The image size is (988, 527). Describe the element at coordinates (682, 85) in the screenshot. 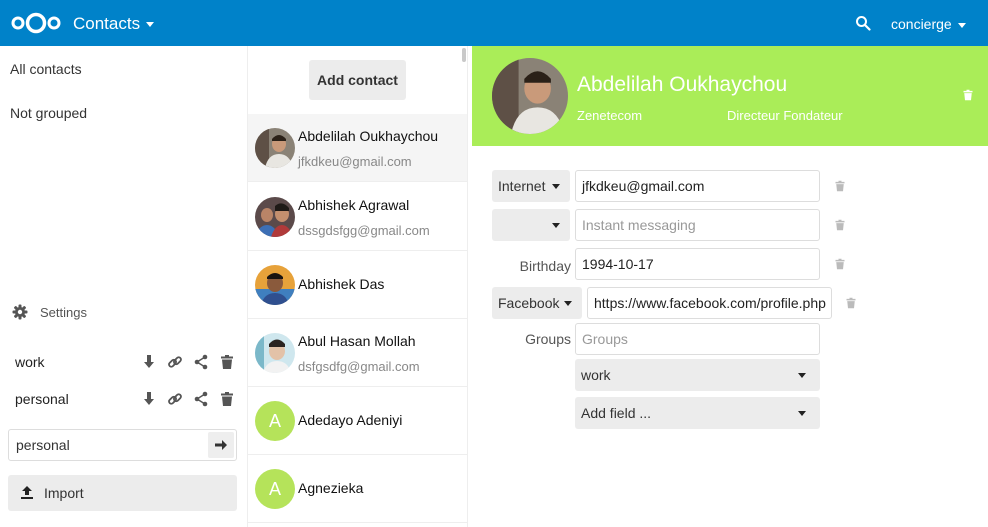

I see `contact-fullname: Abdelilah Oukhaychou` at that location.